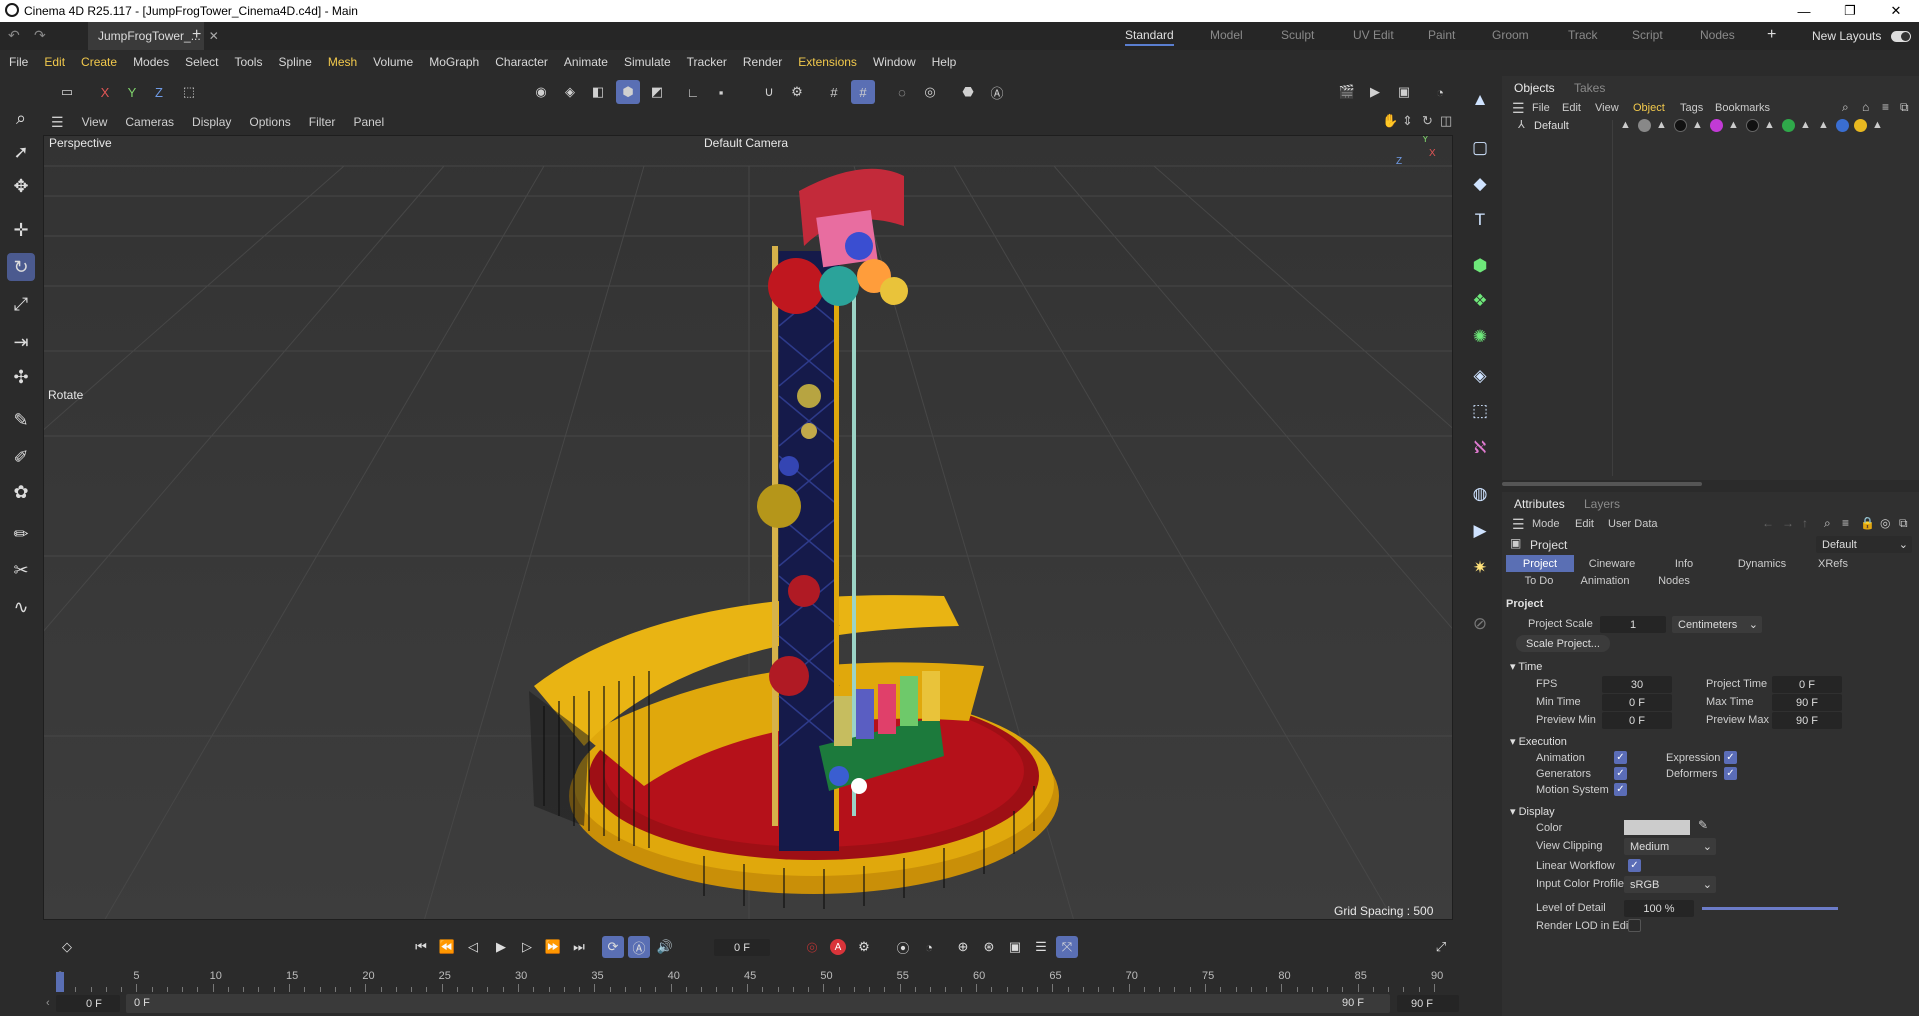  Describe the element at coordinates (40, 35) in the screenshot. I see `redo-icon: ↷` at that location.